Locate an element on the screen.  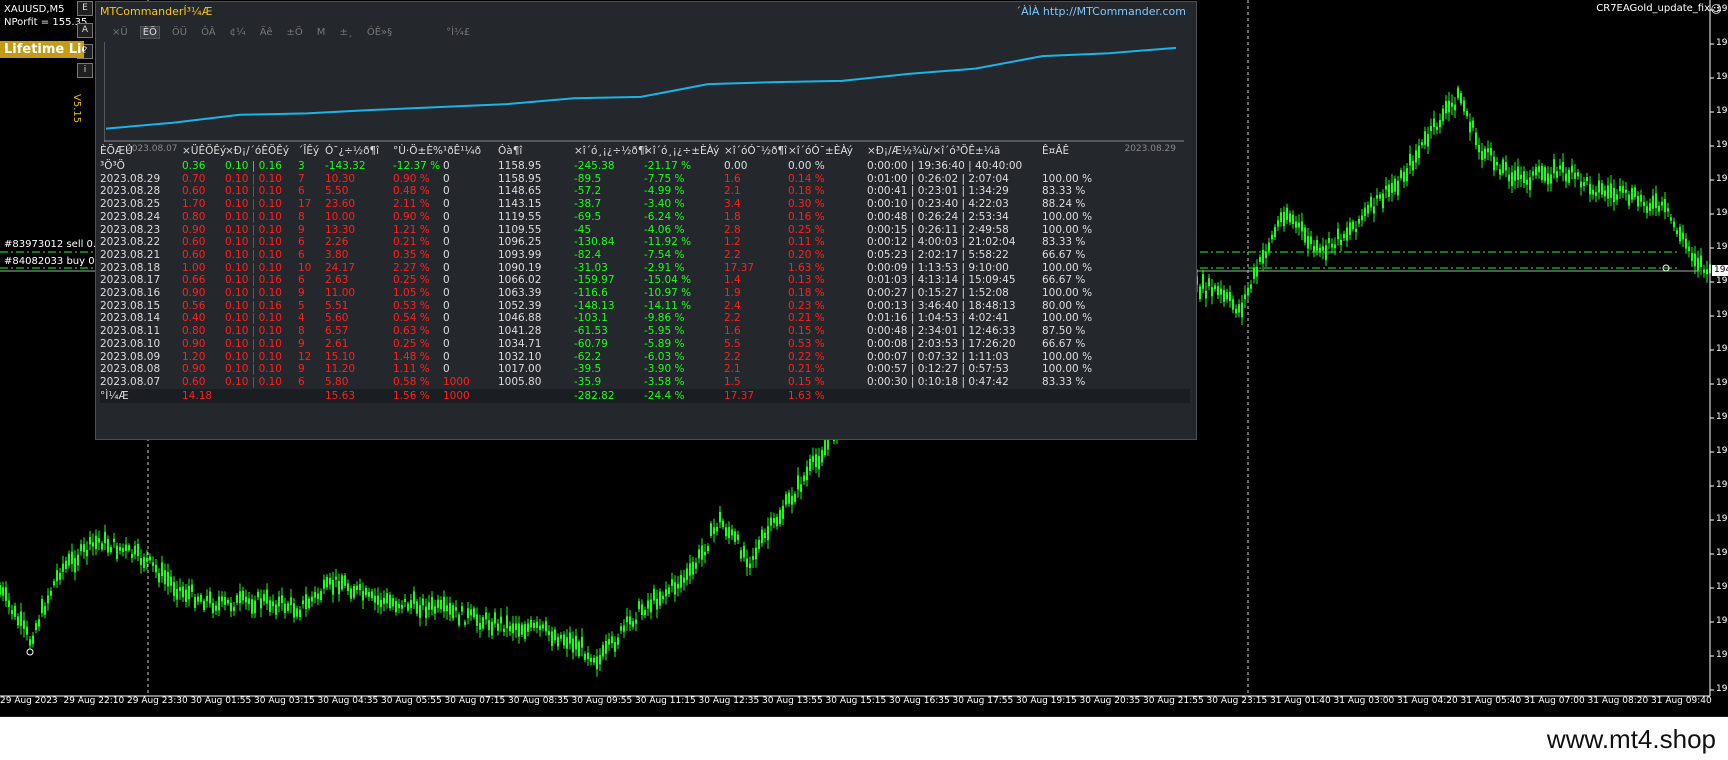
time-tick: 30 Aug 12:35 is located at coordinates (729, 701).